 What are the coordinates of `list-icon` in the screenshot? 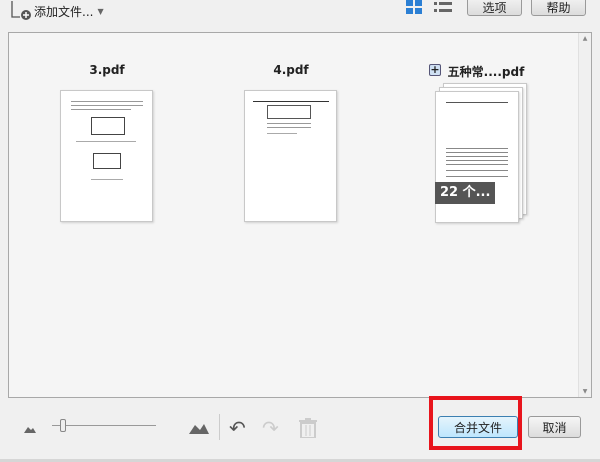 It's located at (443, 7).